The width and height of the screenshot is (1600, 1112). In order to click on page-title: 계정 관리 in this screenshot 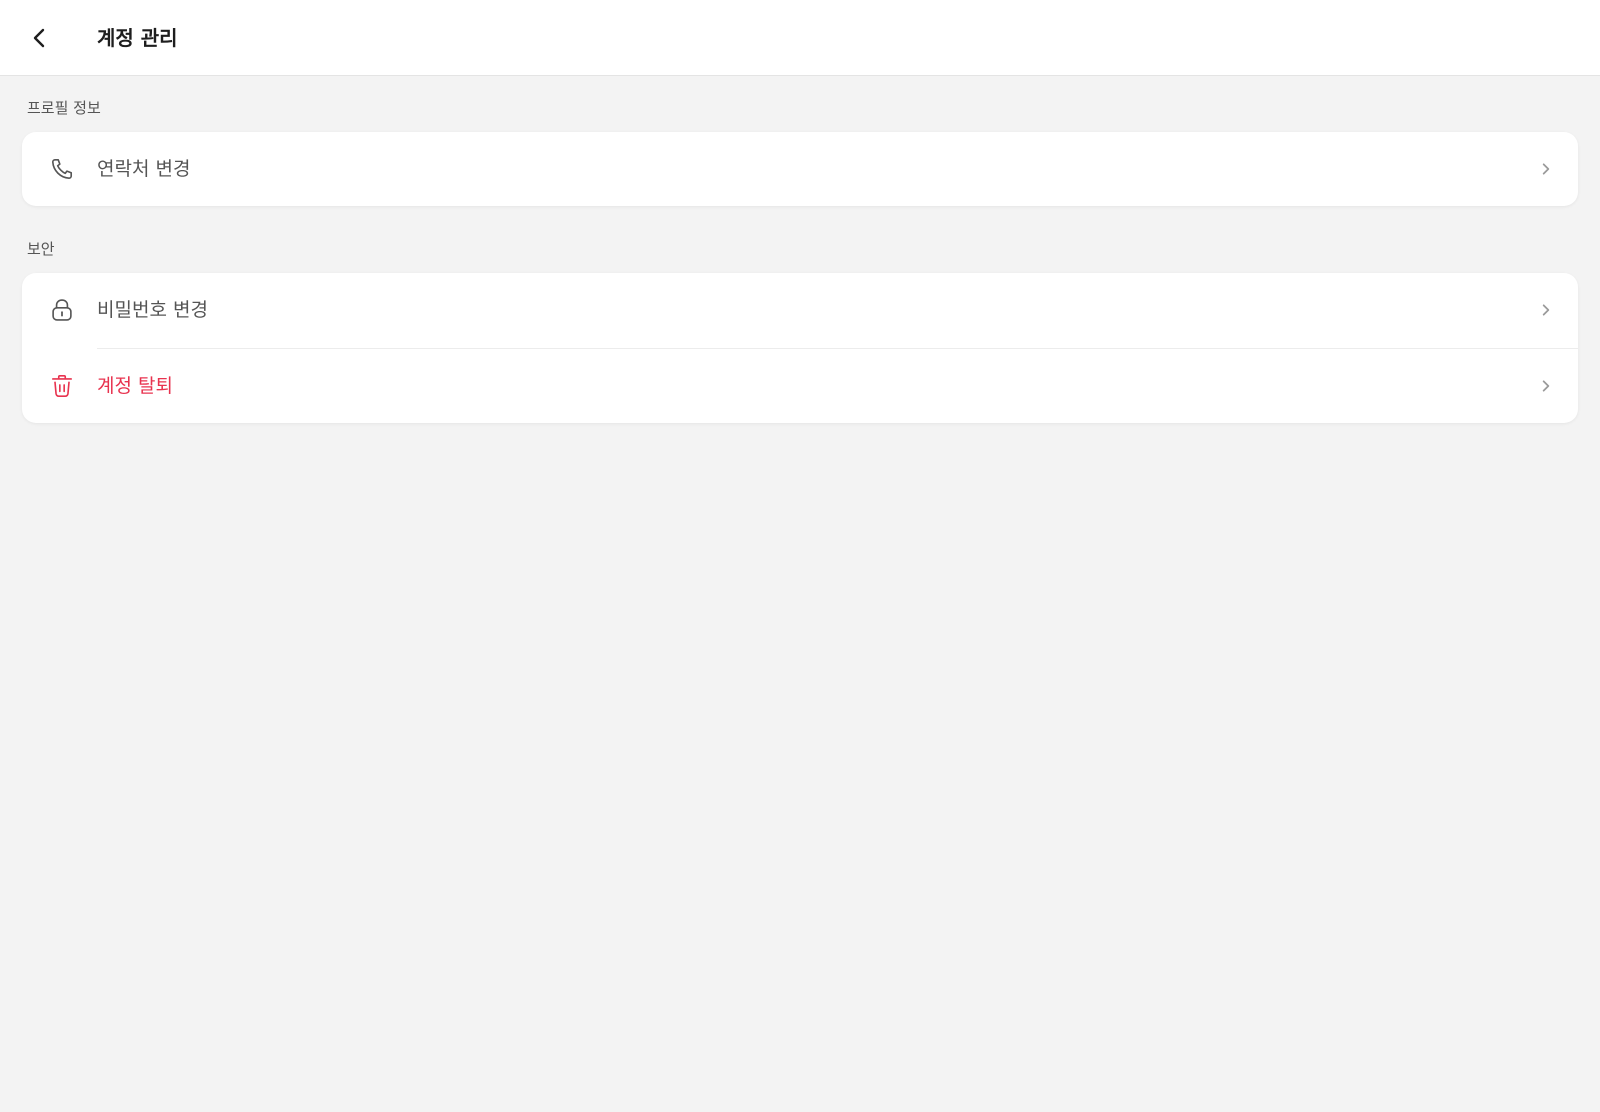, I will do `click(137, 38)`.